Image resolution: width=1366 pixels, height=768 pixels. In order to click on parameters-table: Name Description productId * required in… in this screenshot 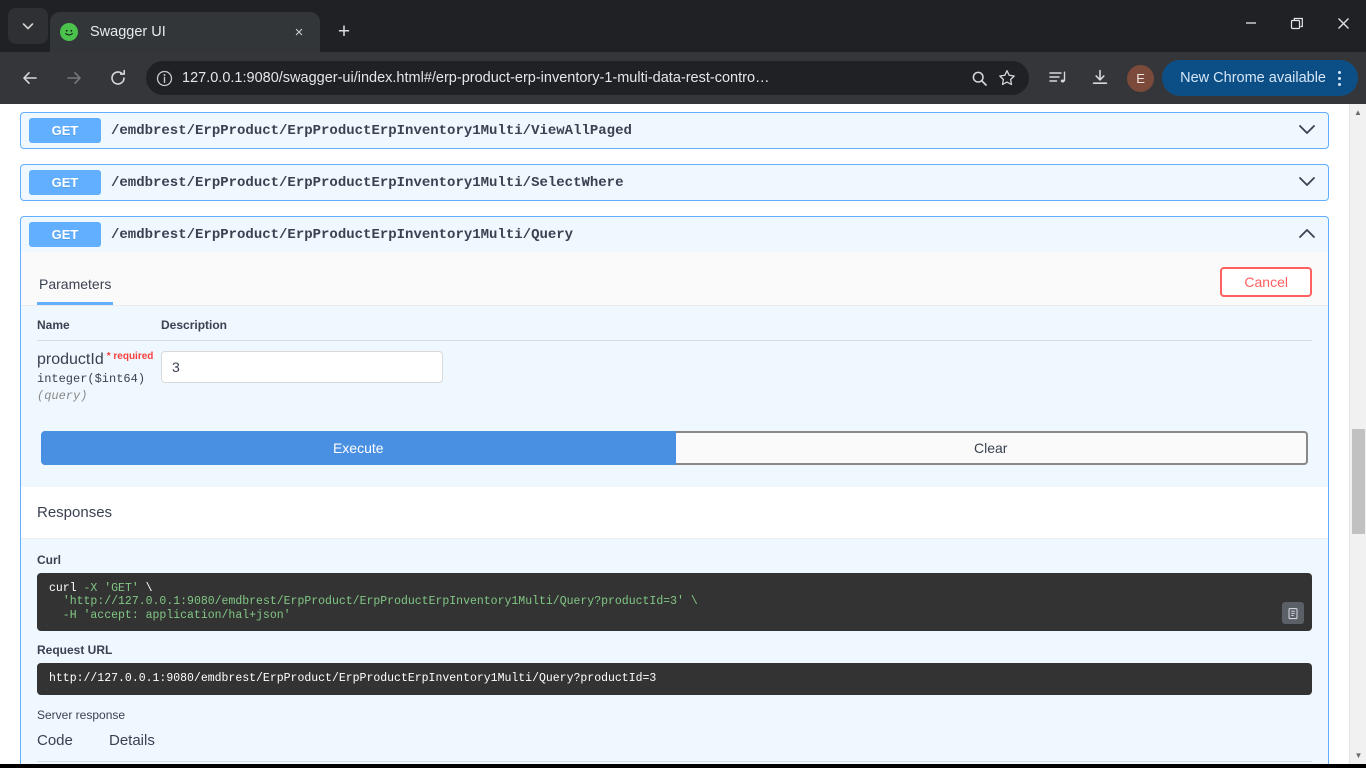, I will do `click(674, 360)`.